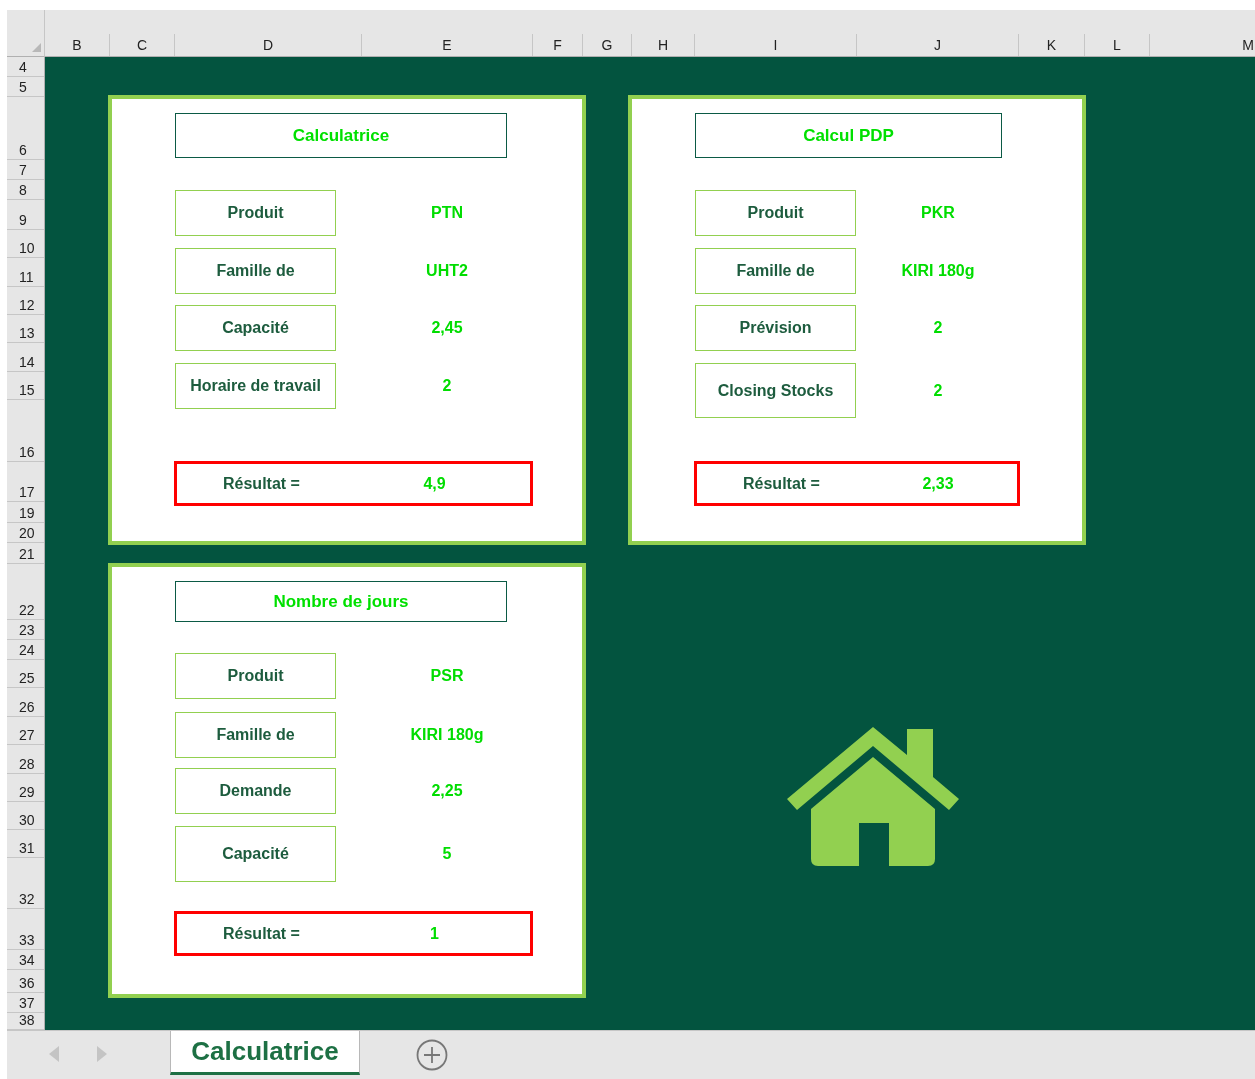 This screenshot has height=1079, width=1255. I want to click on field-label: Horaire de travail, so click(255, 386).